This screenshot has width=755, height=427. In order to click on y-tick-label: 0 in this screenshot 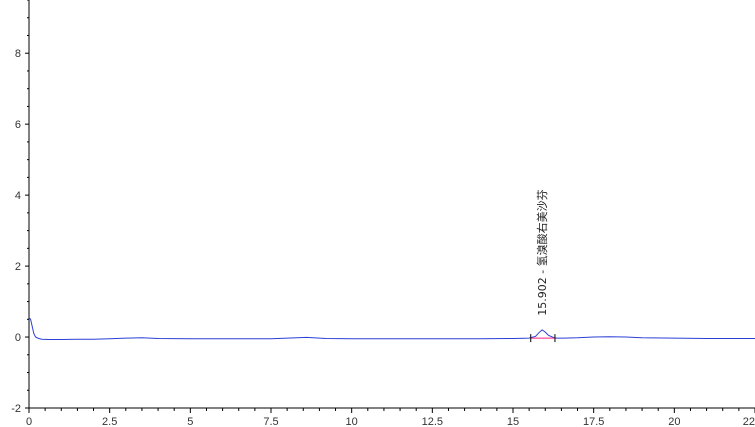, I will do `click(18, 338)`.